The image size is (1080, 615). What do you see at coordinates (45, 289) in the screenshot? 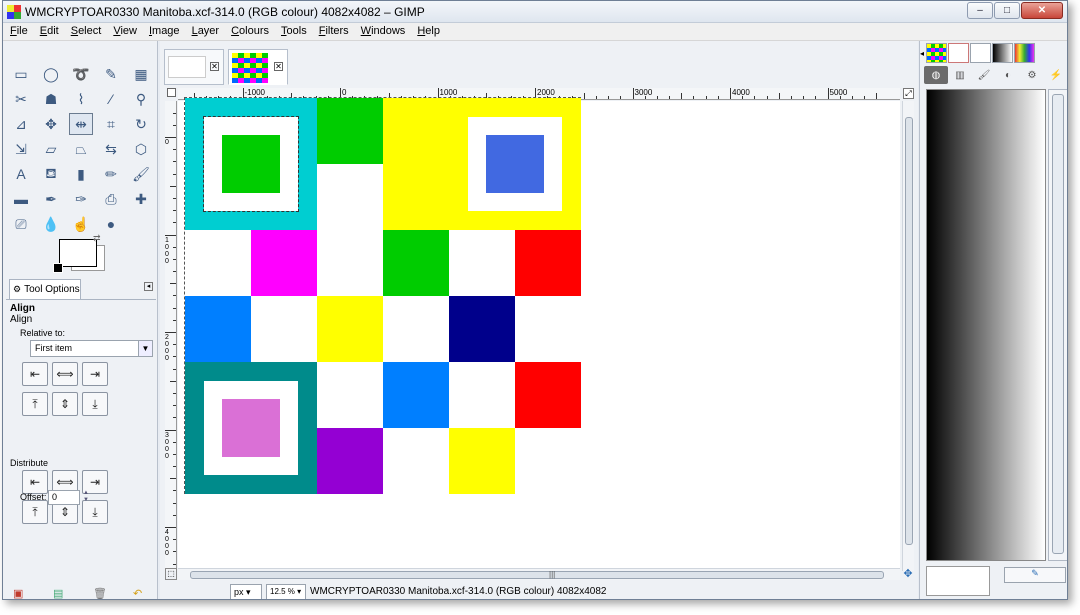
I see `tab-tool-options: ⚙ Tool Options` at bounding box center [45, 289].